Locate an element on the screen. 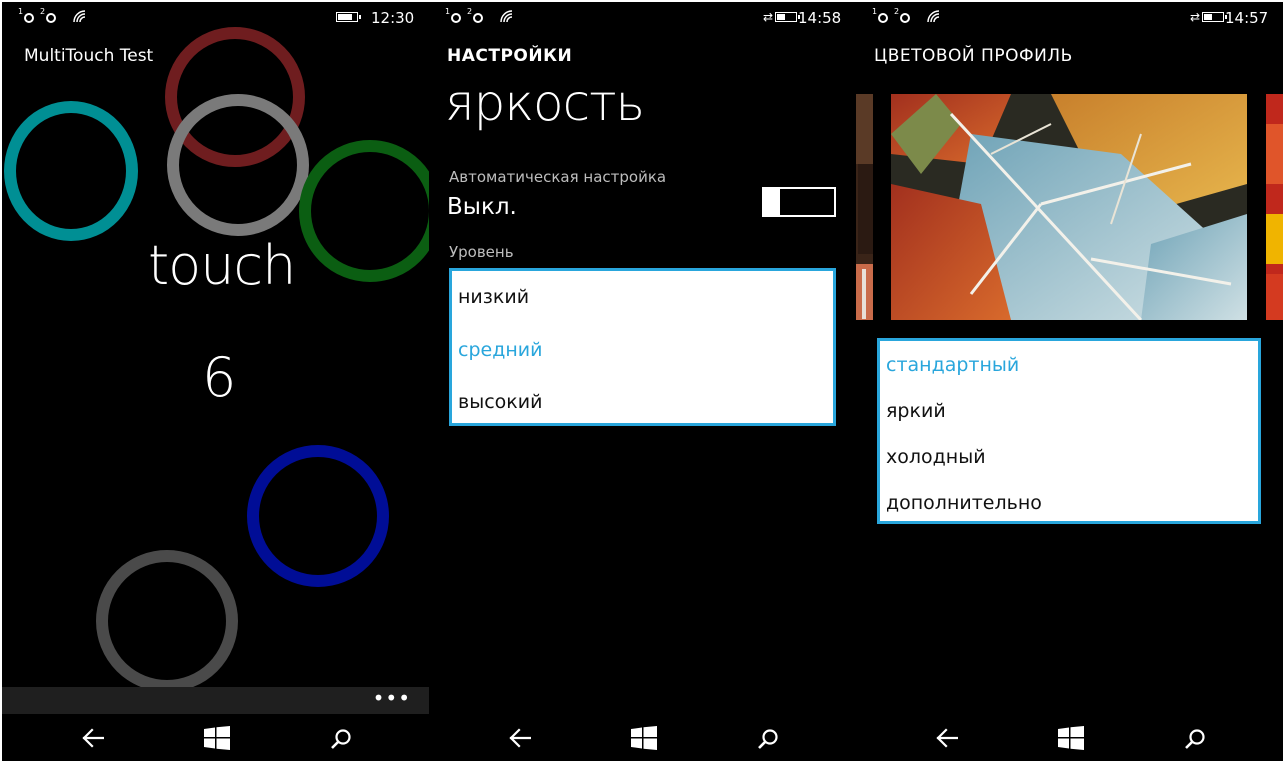 This screenshot has width=1284, height=763. status-bar: 1 2 ⇄ 14:57 is located at coordinates (1069, 17).